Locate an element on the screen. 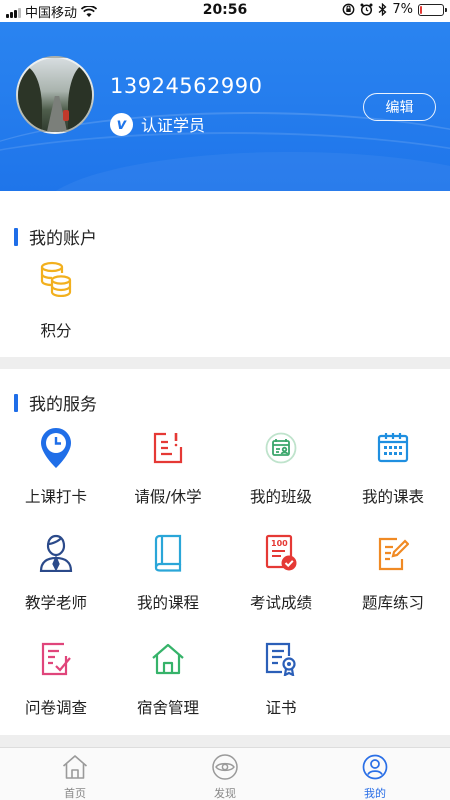 Image resolution: width=450 pixels, height=800 pixels. verified-label: 认证学员 is located at coordinates (173, 125).